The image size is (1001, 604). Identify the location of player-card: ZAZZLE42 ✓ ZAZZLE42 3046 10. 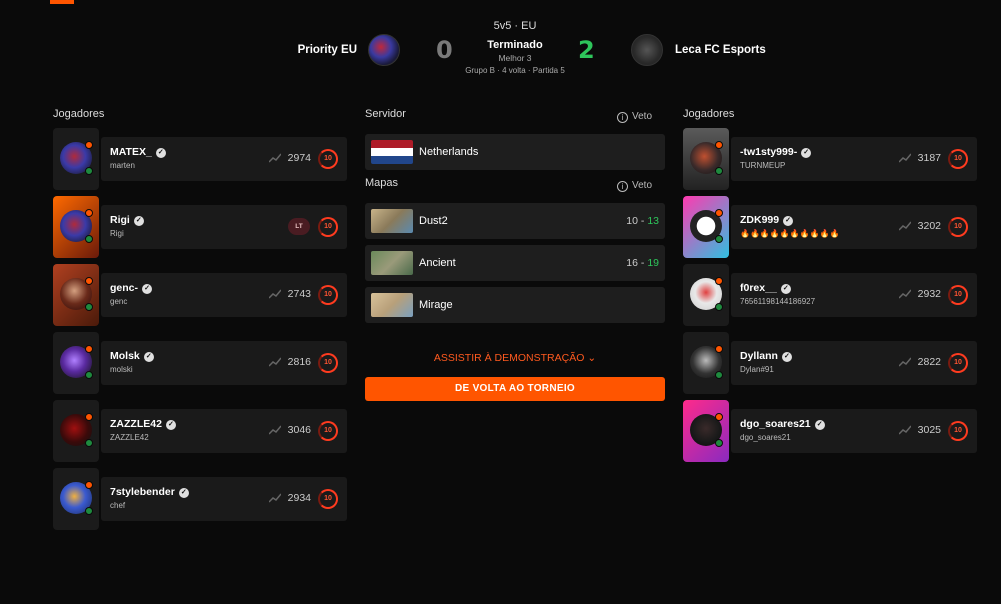
(224, 431).